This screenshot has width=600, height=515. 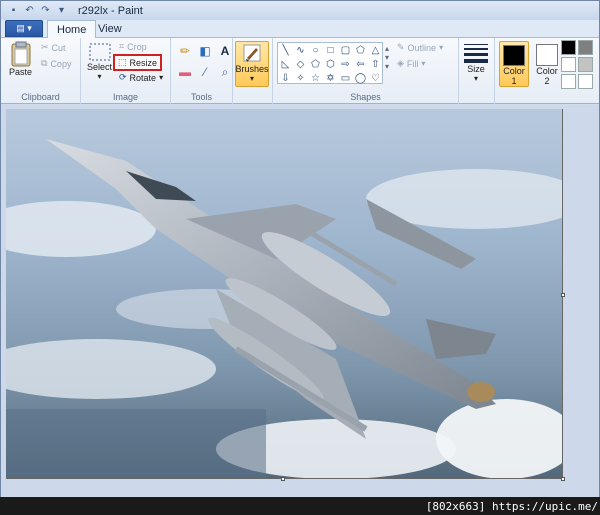 I want to click on size-label: Size, so click(x=476, y=69).